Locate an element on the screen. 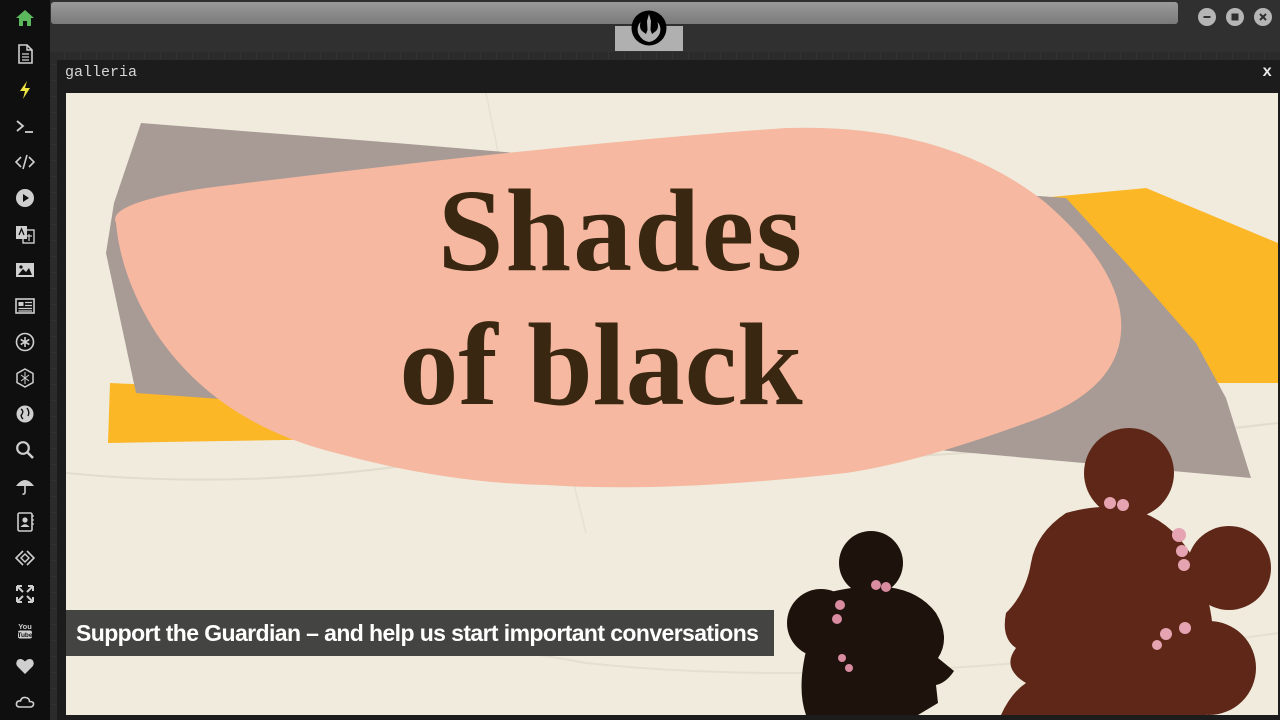  hexagon-icon is located at coordinates (25, 378).